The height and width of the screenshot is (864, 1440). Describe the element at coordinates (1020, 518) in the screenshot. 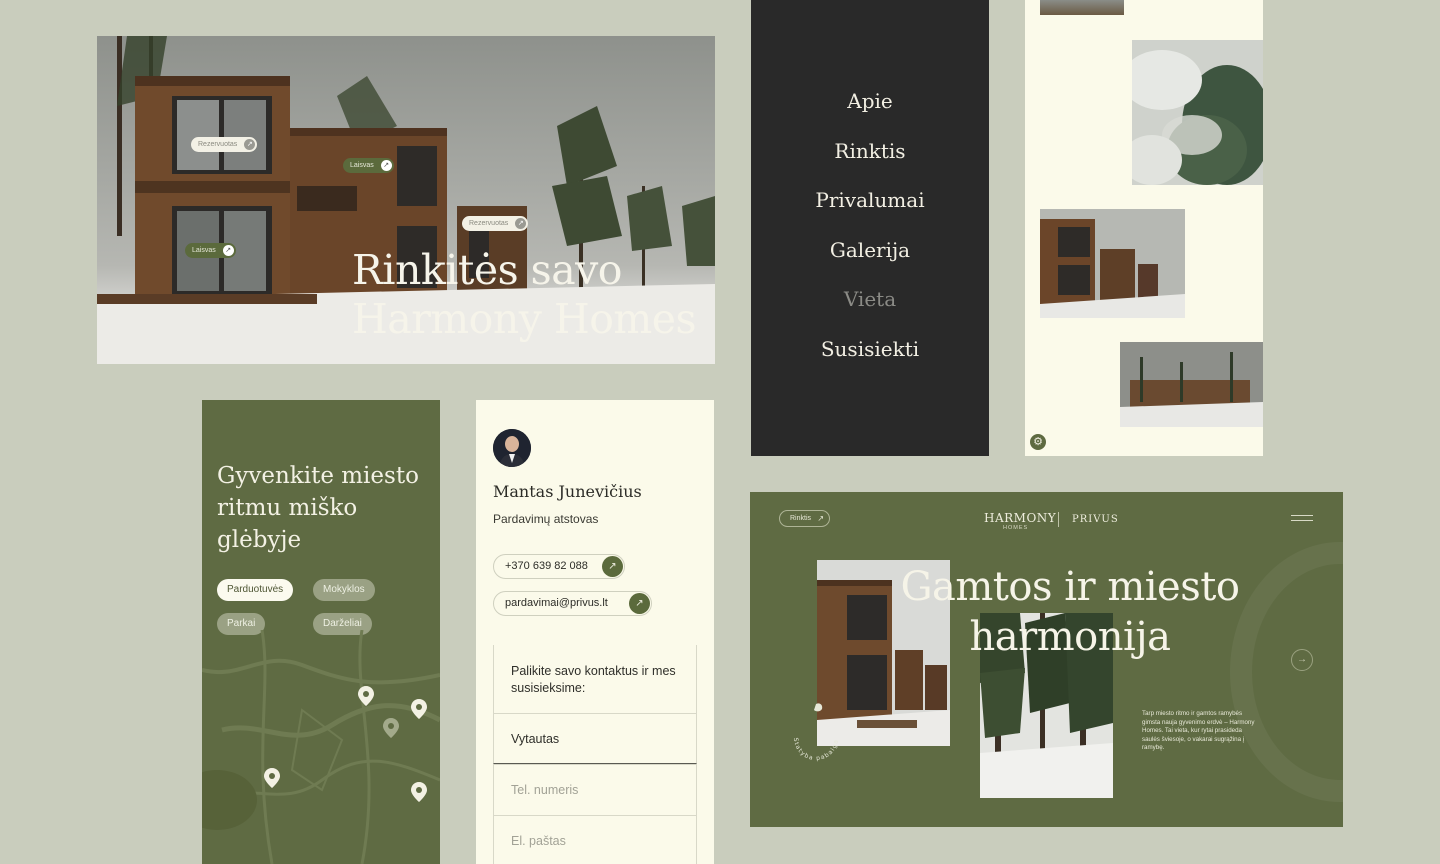

I see `harmony-logo: HARMONY` at that location.